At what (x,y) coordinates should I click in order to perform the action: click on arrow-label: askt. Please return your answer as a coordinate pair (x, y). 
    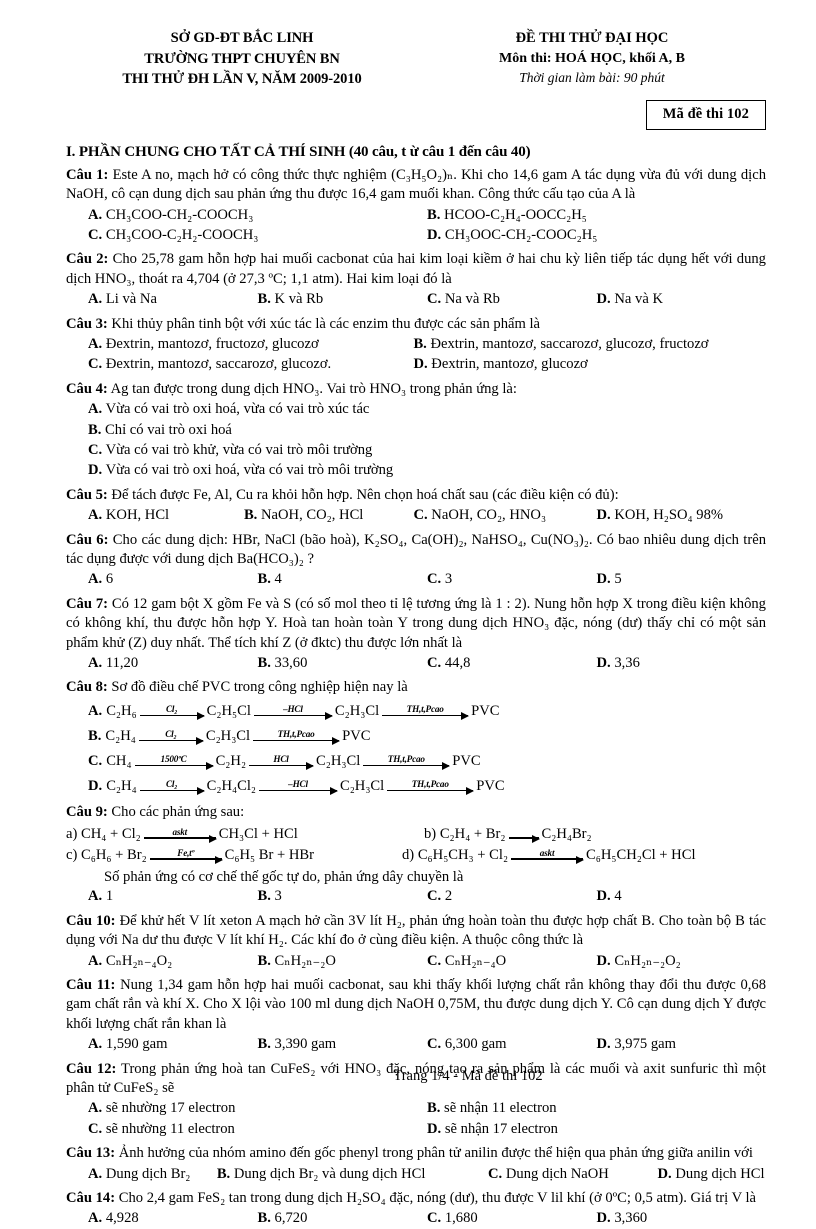
    Looking at the image, I should click on (547, 852).